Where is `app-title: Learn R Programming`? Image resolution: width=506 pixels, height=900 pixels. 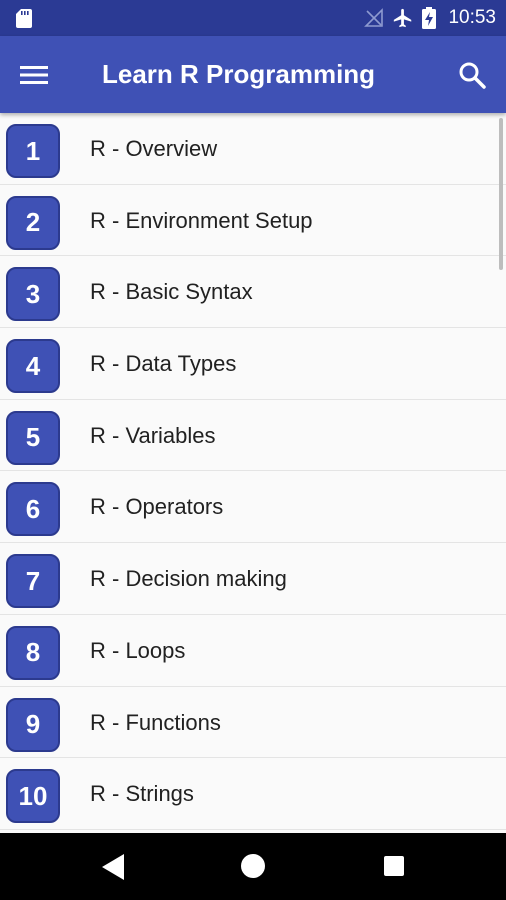
app-title: Learn R Programming is located at coordinates (239, 74).